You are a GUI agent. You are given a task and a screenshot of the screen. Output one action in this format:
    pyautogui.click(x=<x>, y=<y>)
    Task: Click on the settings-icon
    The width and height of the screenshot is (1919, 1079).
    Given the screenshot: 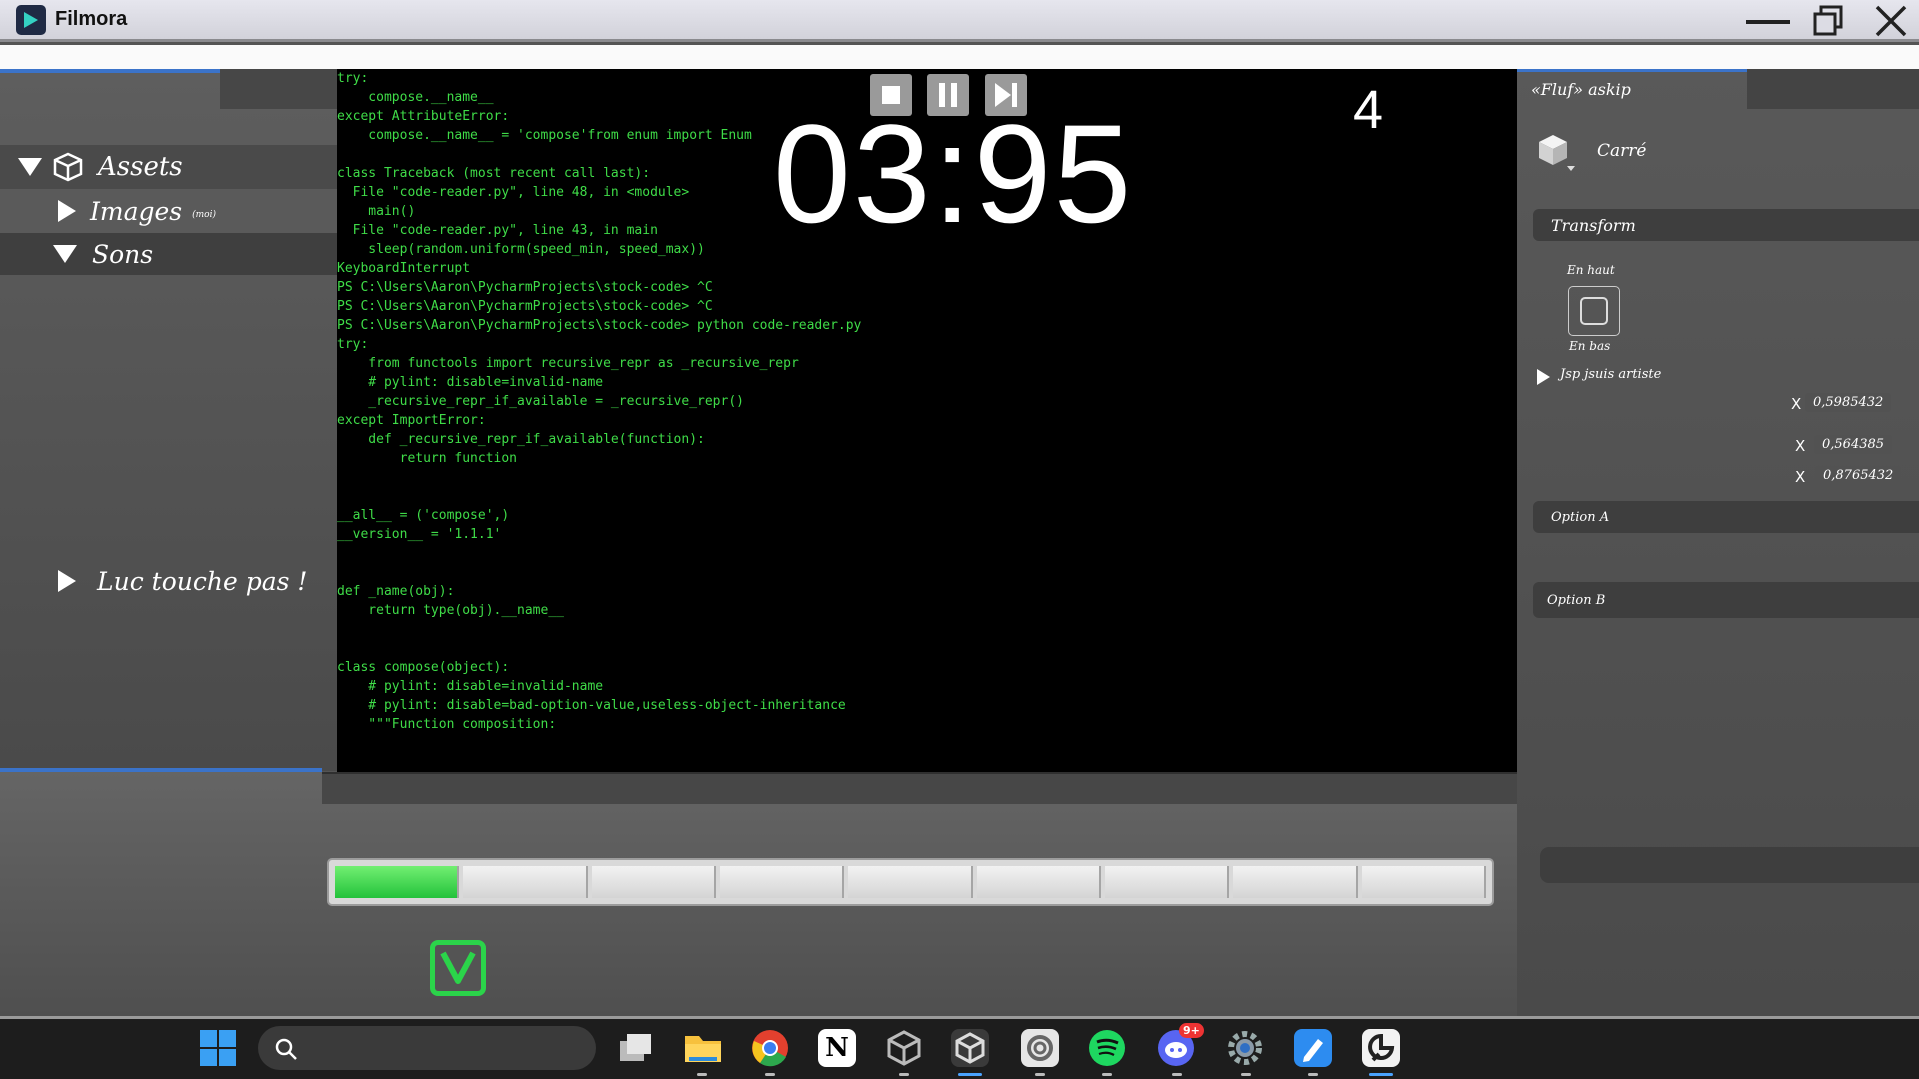 What is the action you would take?
    pyautogui.click(x=1245, y=1048)
    